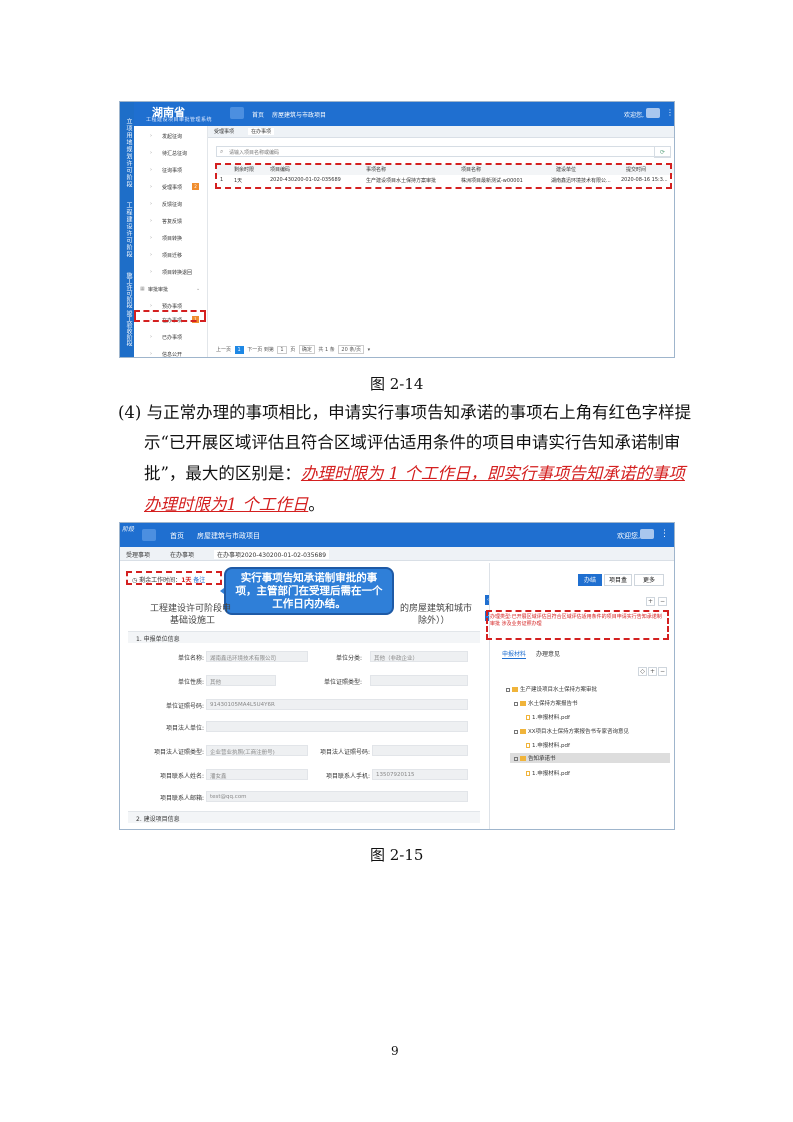  I want to click on more-button: 更多, so click(649, 580).